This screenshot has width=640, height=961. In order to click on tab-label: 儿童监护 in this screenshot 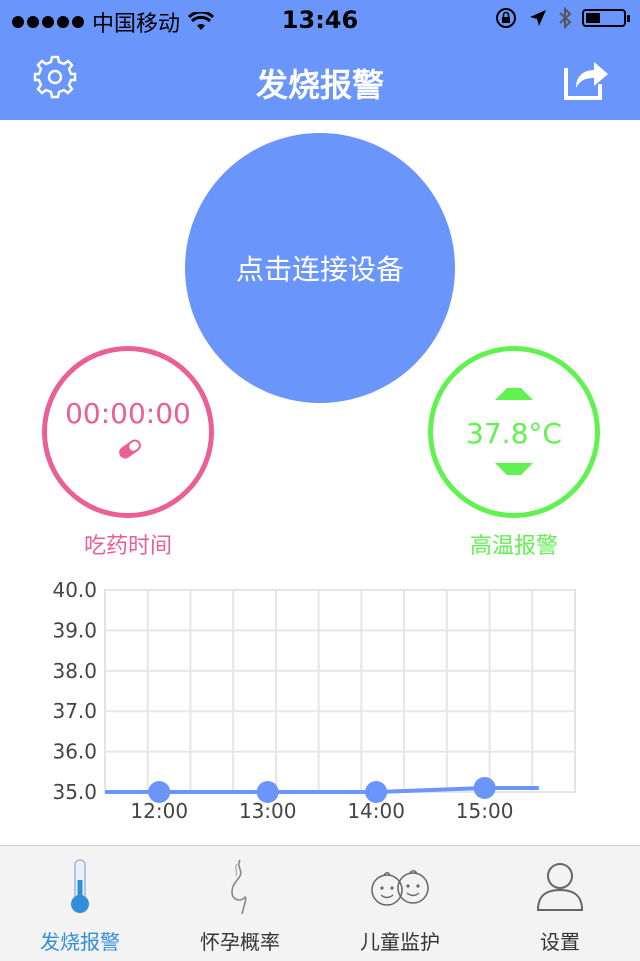, I will do `click(400, 942)`.